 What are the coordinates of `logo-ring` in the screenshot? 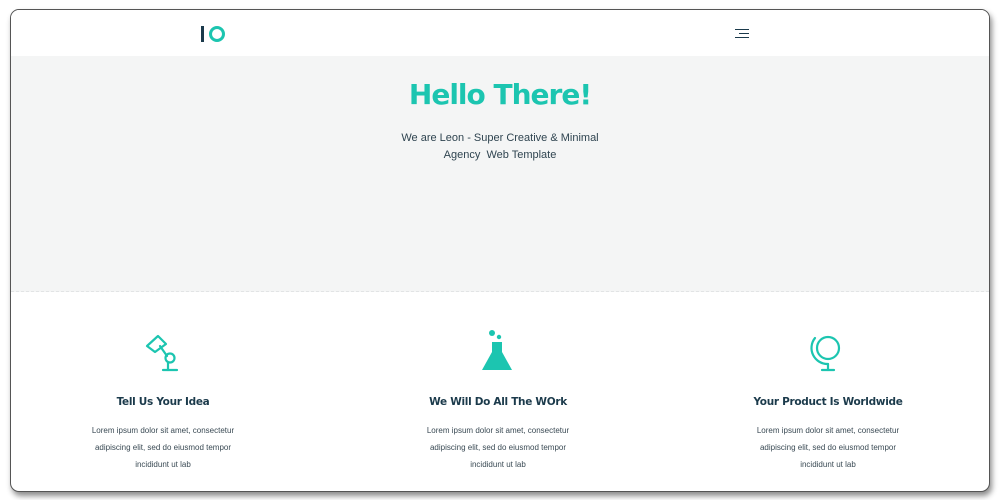 It's located at (217, 34).